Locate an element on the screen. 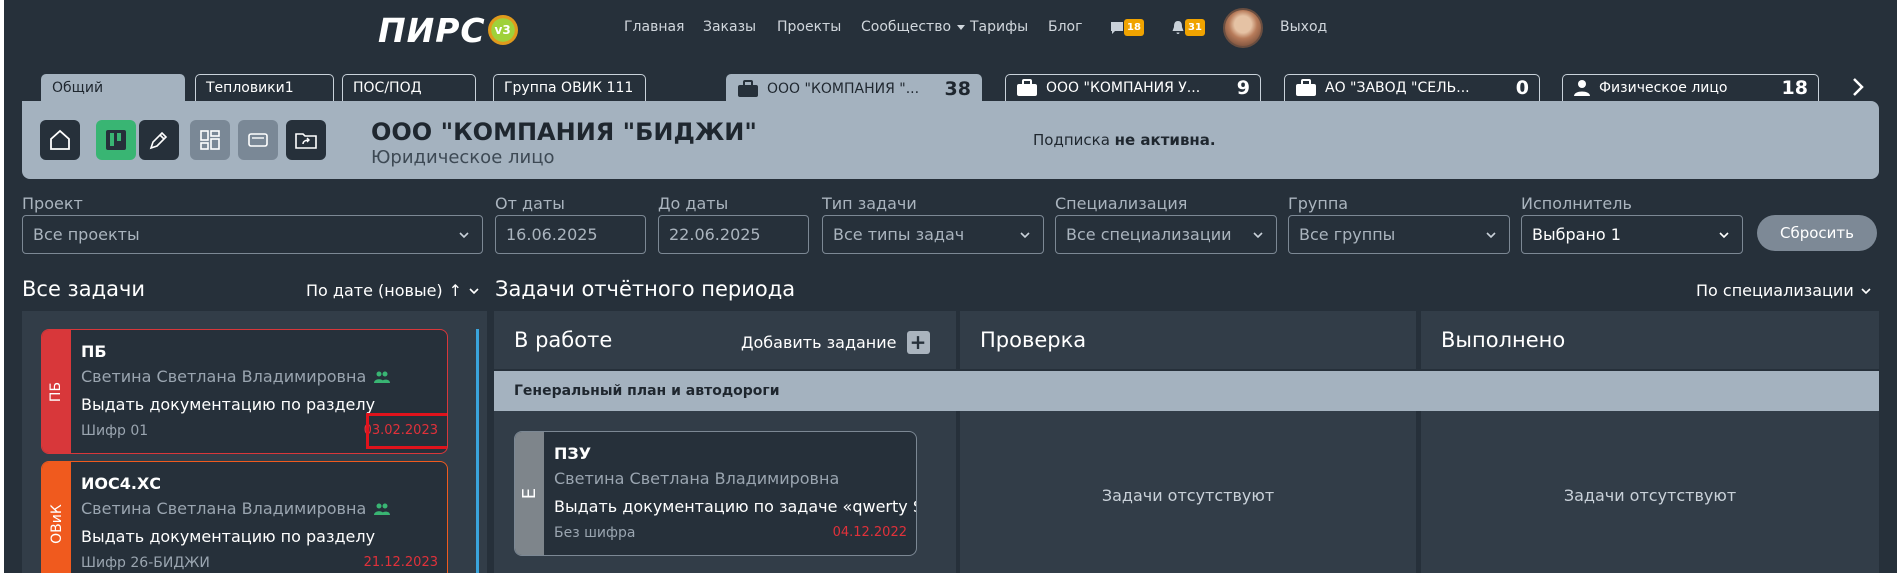 This screenshot has width=1901, height=578. tab-company-bidji: ООО "КОМПАНИЯ "... 38 is located at coordinates (854, 88).